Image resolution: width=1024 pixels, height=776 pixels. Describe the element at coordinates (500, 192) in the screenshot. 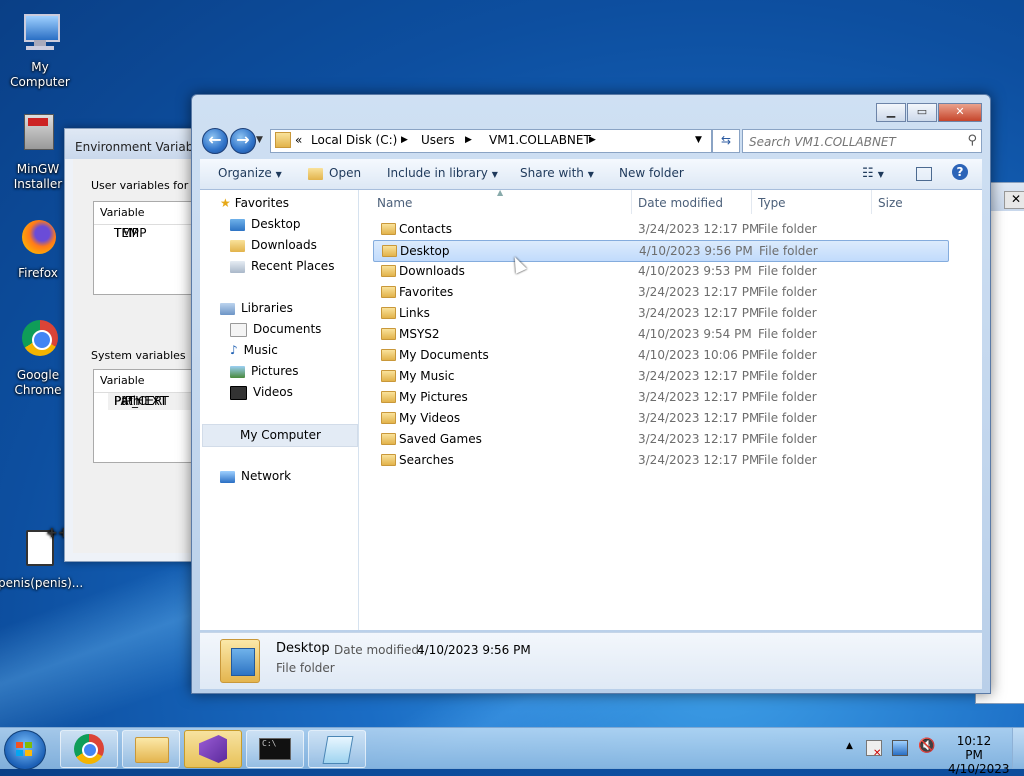

I see `sort-arrow-icon: ▲` at that location.